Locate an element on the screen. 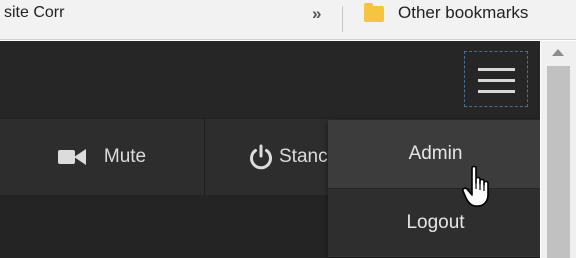 The width and height of the screenshot is (576, 258). menu-item-logout: Logout is located at coordinates (434, 222).